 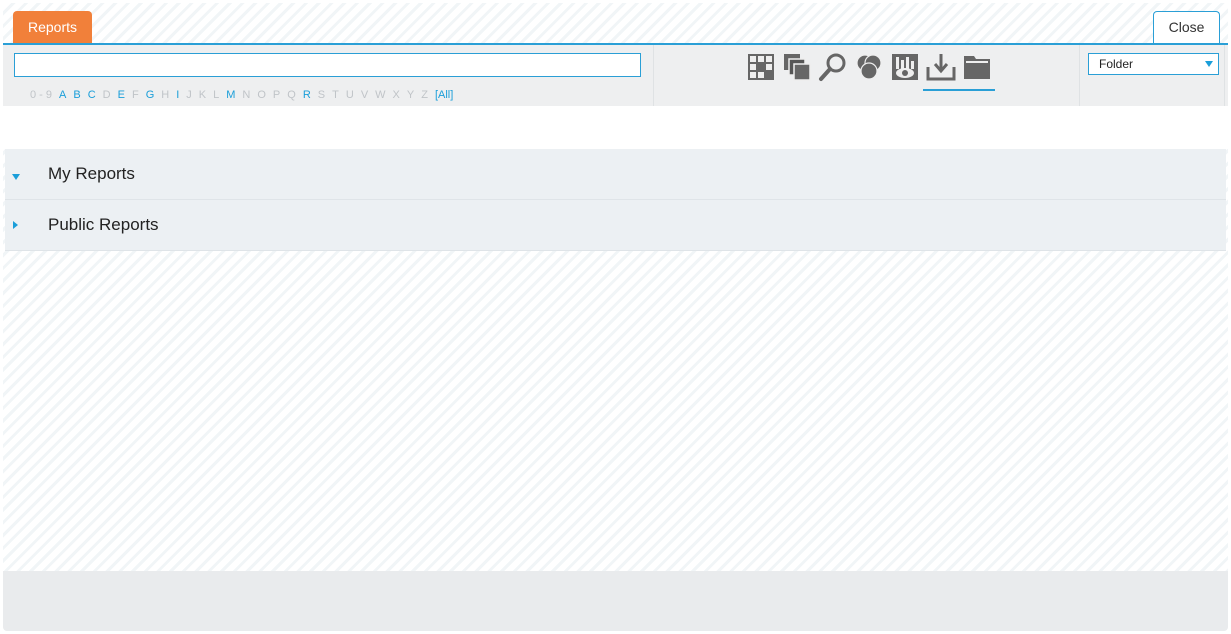 I want to click on alpha-filter-p: P, so click(x=276, y=95).